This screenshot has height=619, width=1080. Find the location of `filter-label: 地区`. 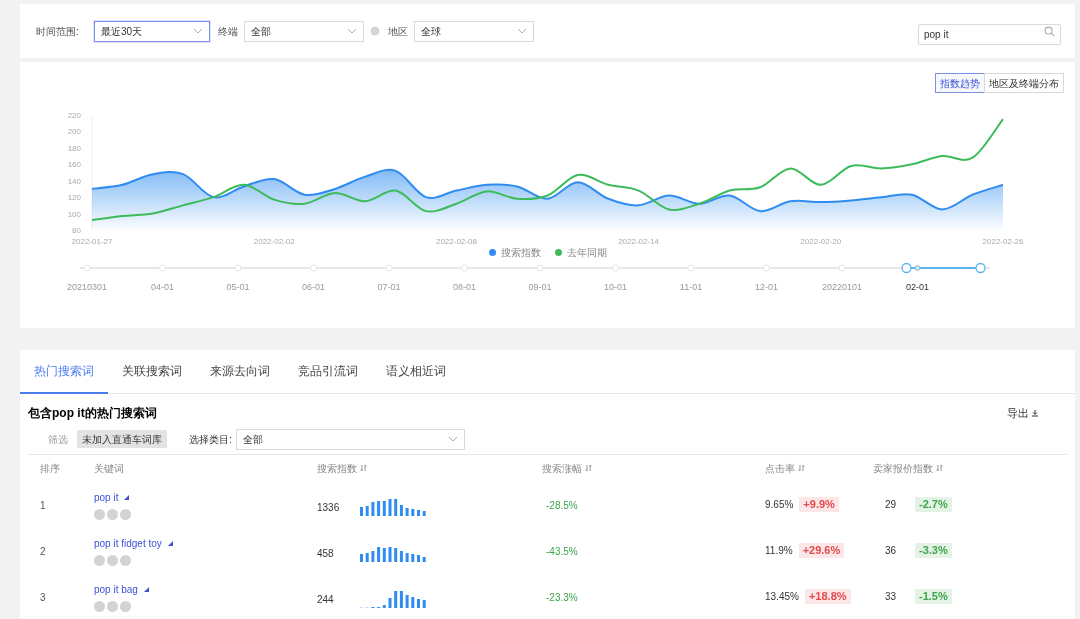

filter-label: 地区 is located at coordinates (398, 31).